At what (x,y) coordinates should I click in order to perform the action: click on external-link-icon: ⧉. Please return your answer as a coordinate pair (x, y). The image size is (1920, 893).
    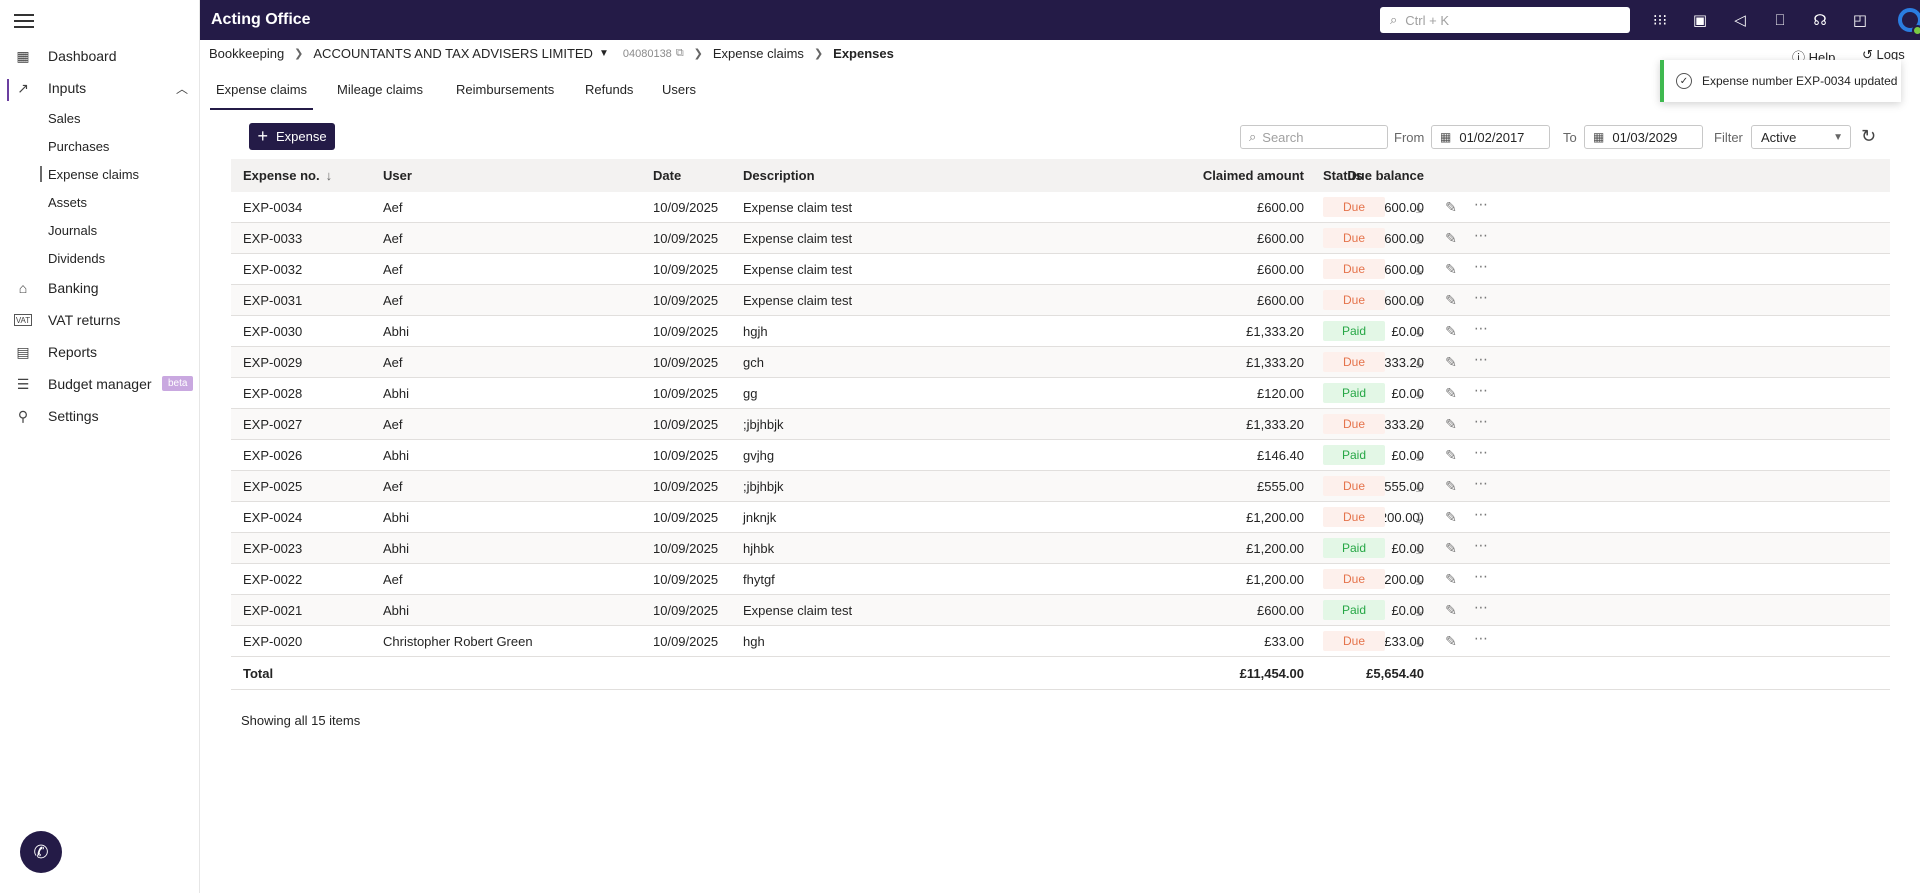
    Looking at the image, I should click on (680, 53).